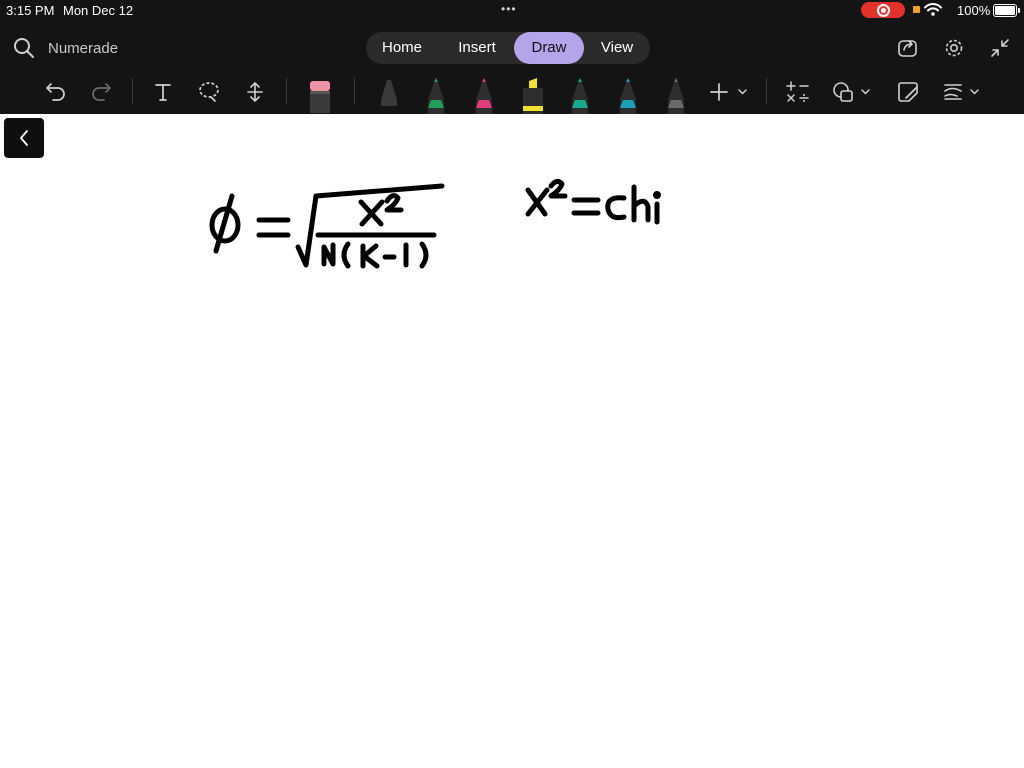  What do you see at coordinates (593, 201) in the screenshot?
I see `chi-definition` at bounding box center [593, 201].